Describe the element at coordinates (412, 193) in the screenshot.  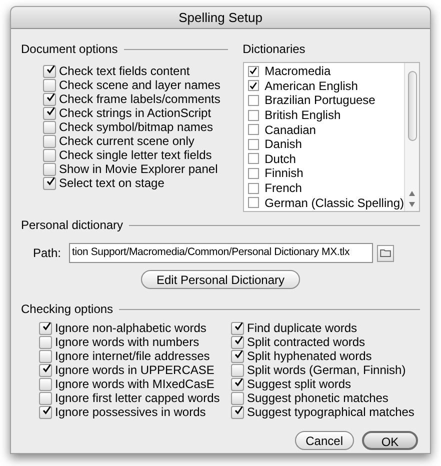
I see `scroll-up-icon` at that location.